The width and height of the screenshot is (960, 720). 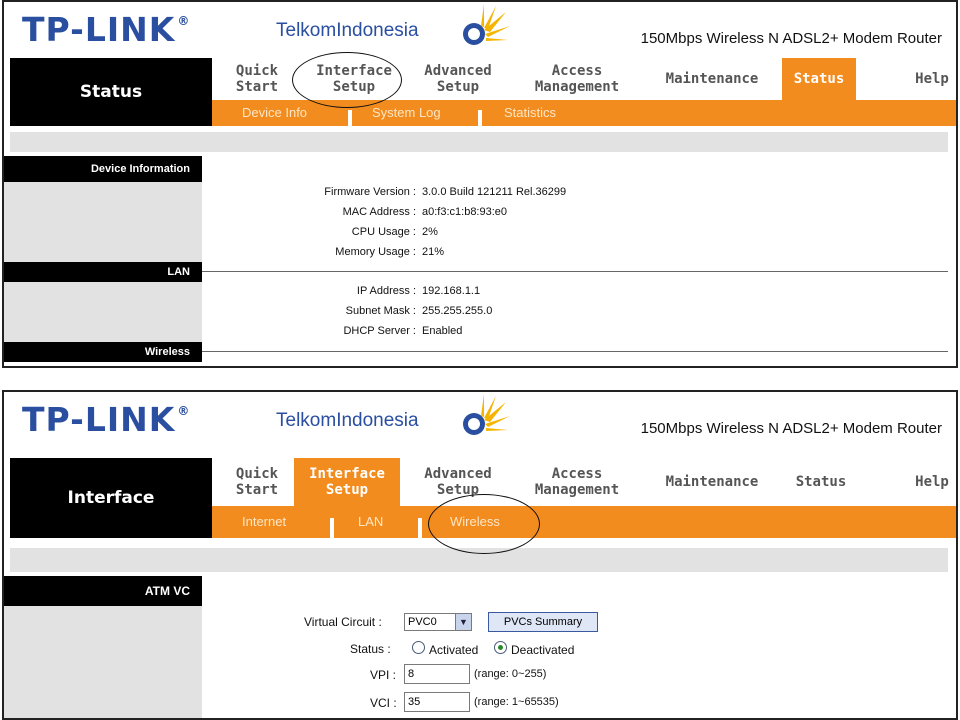 I want to click on tab-advanced-setup: Advanced Setup, so click(x=458, y=79).